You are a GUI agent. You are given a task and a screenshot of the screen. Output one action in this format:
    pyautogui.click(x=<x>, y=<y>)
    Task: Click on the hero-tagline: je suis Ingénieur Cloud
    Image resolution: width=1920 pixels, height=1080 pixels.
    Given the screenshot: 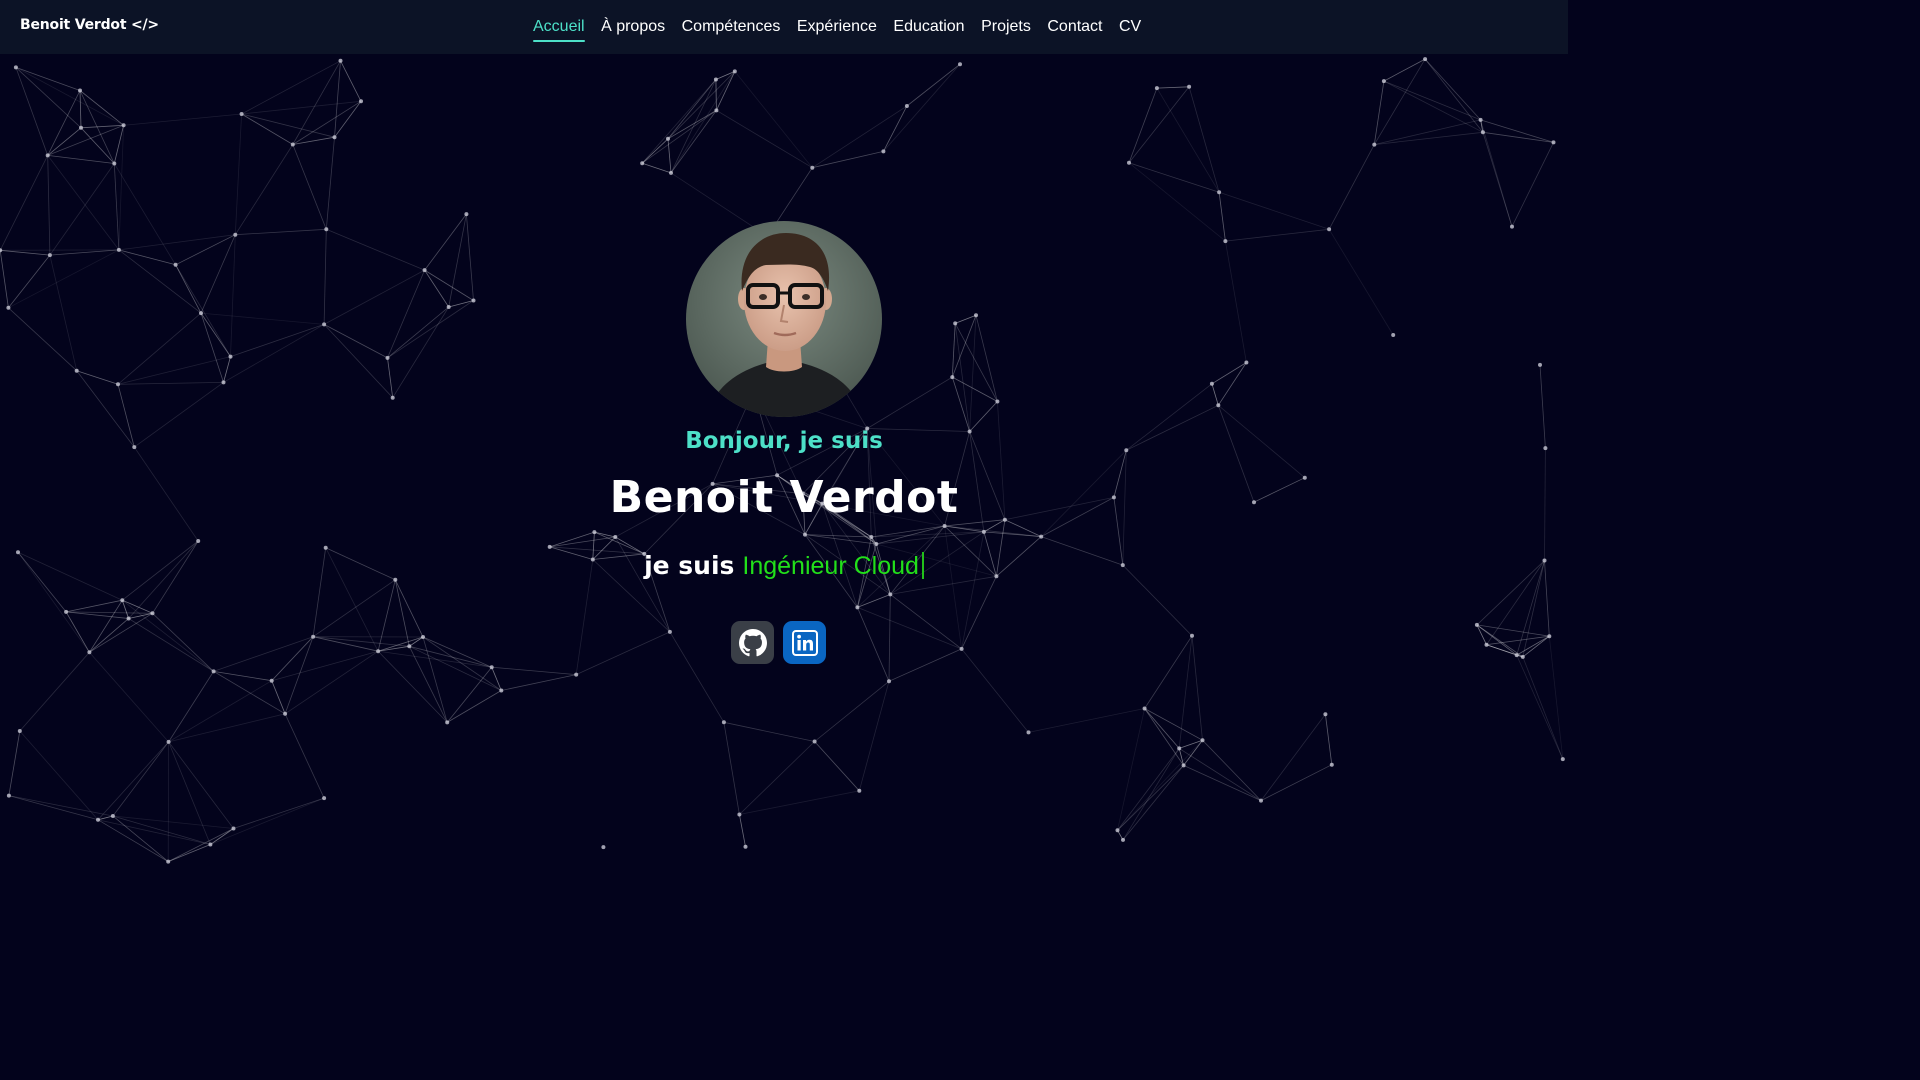 What is the action you would take?
    pyautogui.click(x=784, y=566)
    